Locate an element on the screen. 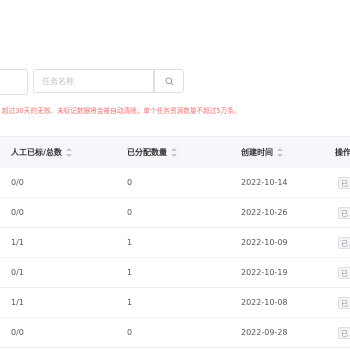 The height and width of the screenshot is (350, 350). table-row: 0/0 0 2022-09-28 已 is located at coordinates (175, 333).